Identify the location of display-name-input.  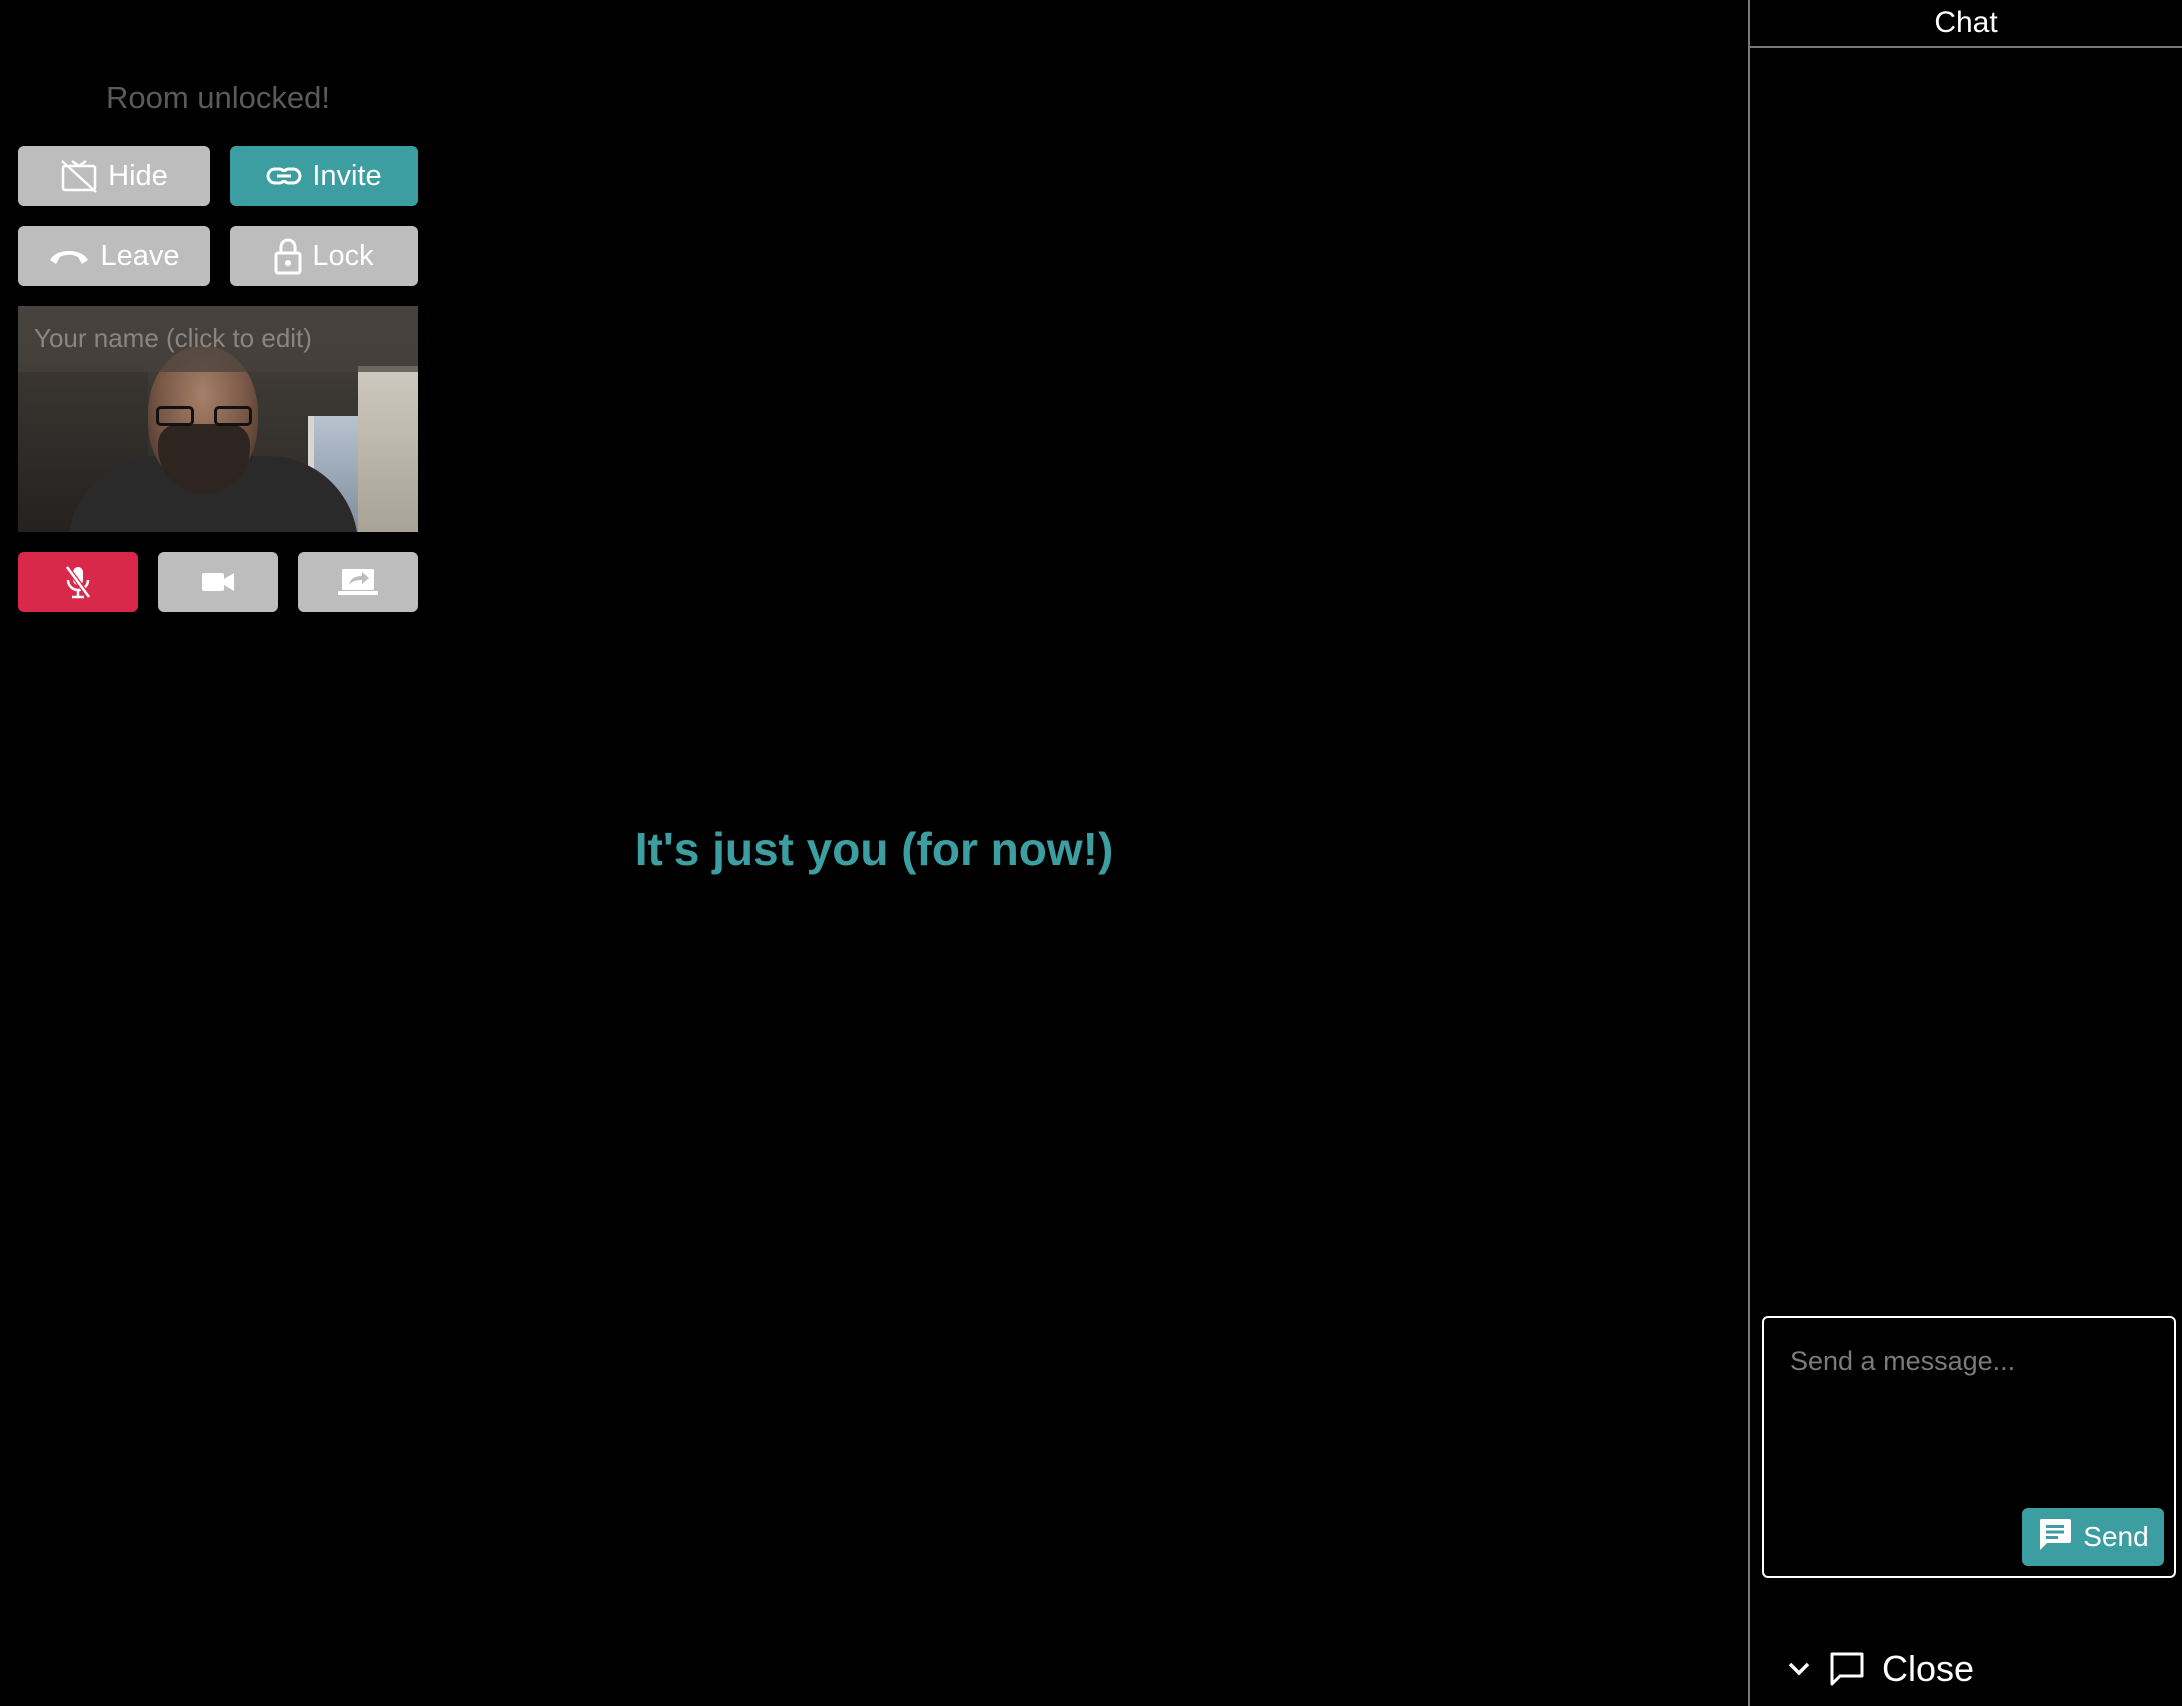
(219, 338).